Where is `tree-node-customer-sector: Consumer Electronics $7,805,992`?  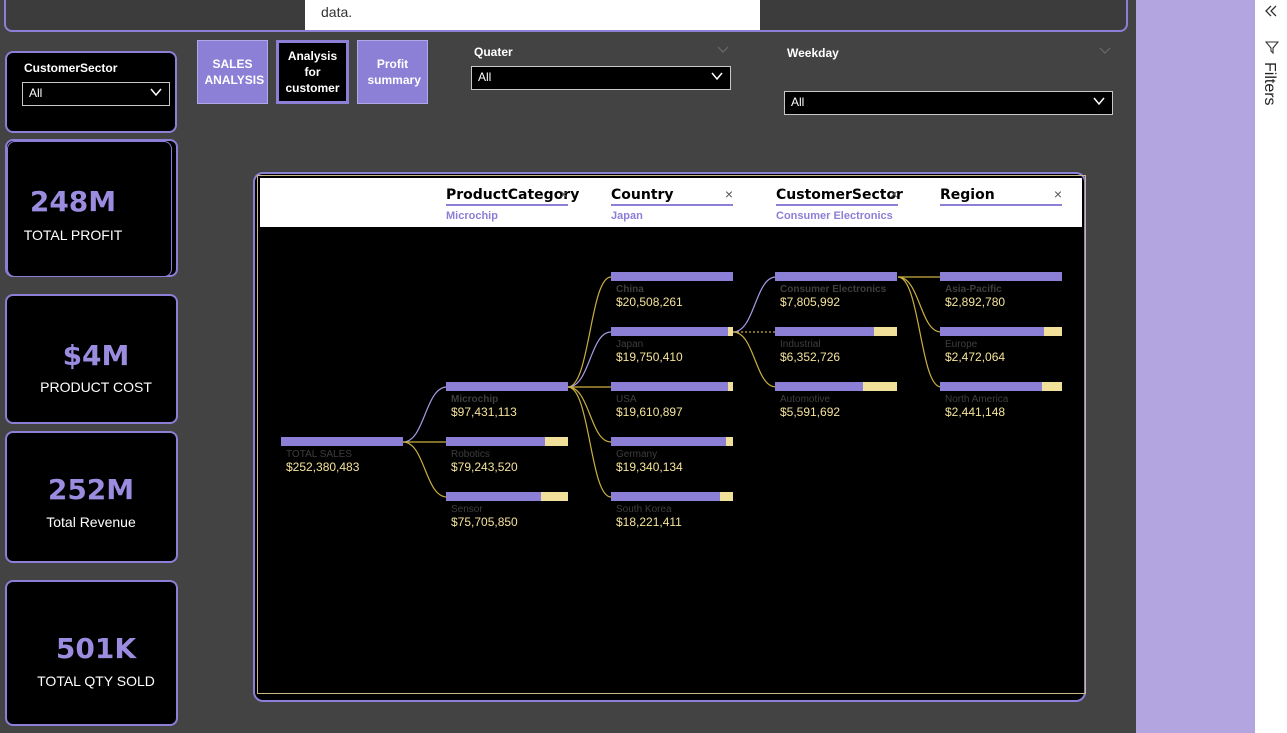 tree-node-customer-sector: Consumer Electronics $7,805,992 is located at coordinates (836, 290).